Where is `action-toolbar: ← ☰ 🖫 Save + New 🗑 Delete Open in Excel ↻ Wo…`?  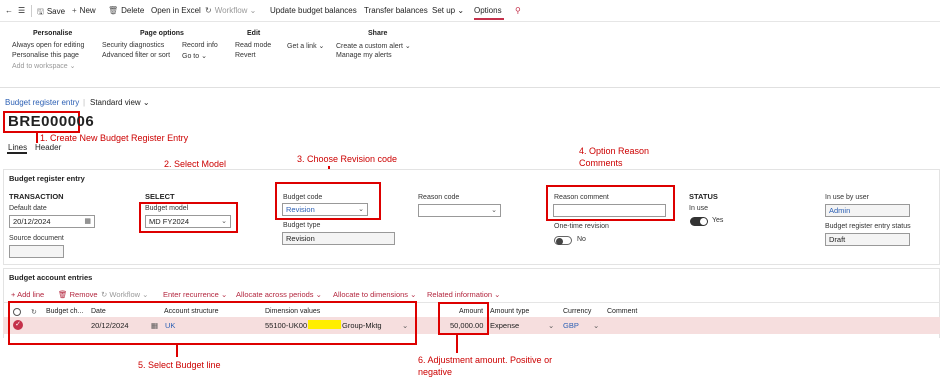 action-toolbar: ← ☰ 🖫 Save + New 🗑 Delete Open in Excel ↻ Wo… is located at coordinates (470, 11).